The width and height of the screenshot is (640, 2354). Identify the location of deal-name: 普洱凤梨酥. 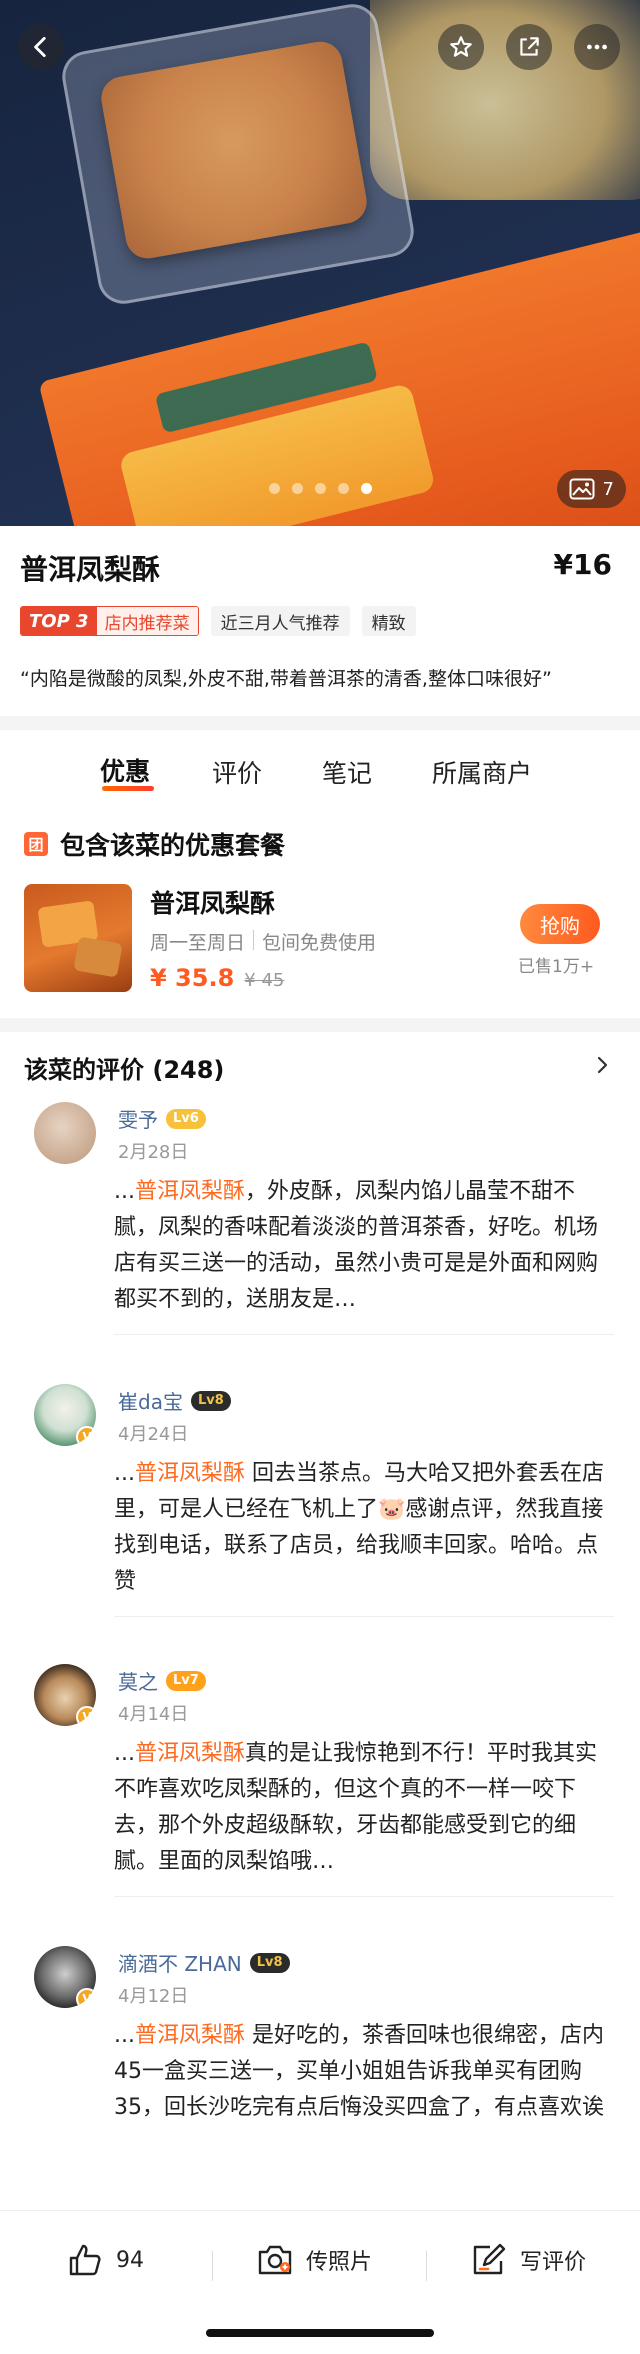
(212, 902).